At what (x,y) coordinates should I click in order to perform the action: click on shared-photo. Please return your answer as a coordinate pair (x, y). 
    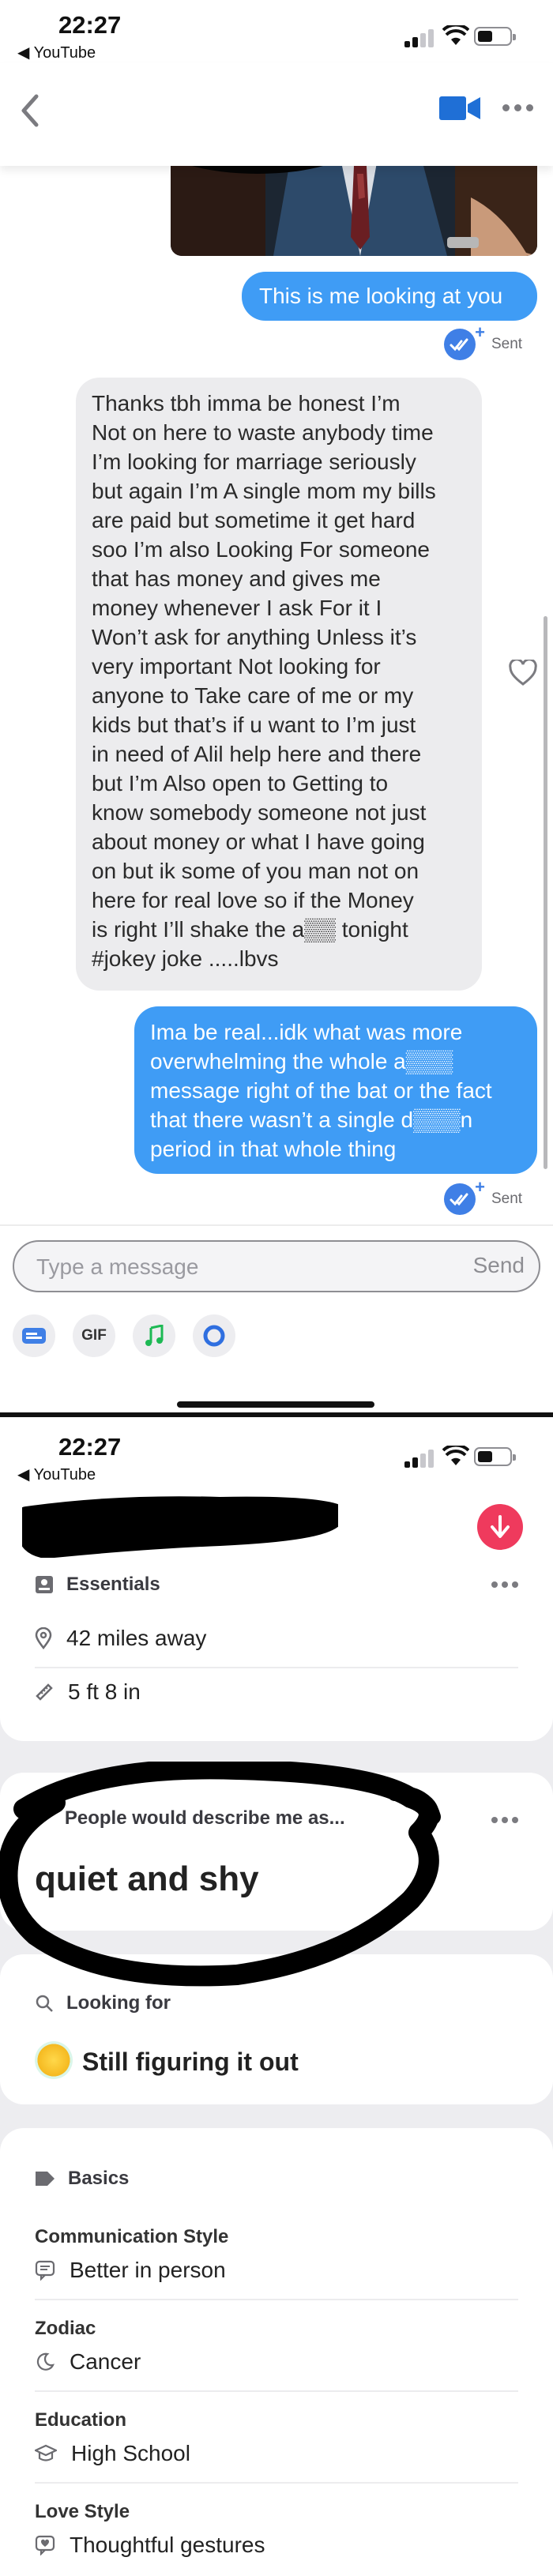
    Looking at the image, I should click on (354, 211).